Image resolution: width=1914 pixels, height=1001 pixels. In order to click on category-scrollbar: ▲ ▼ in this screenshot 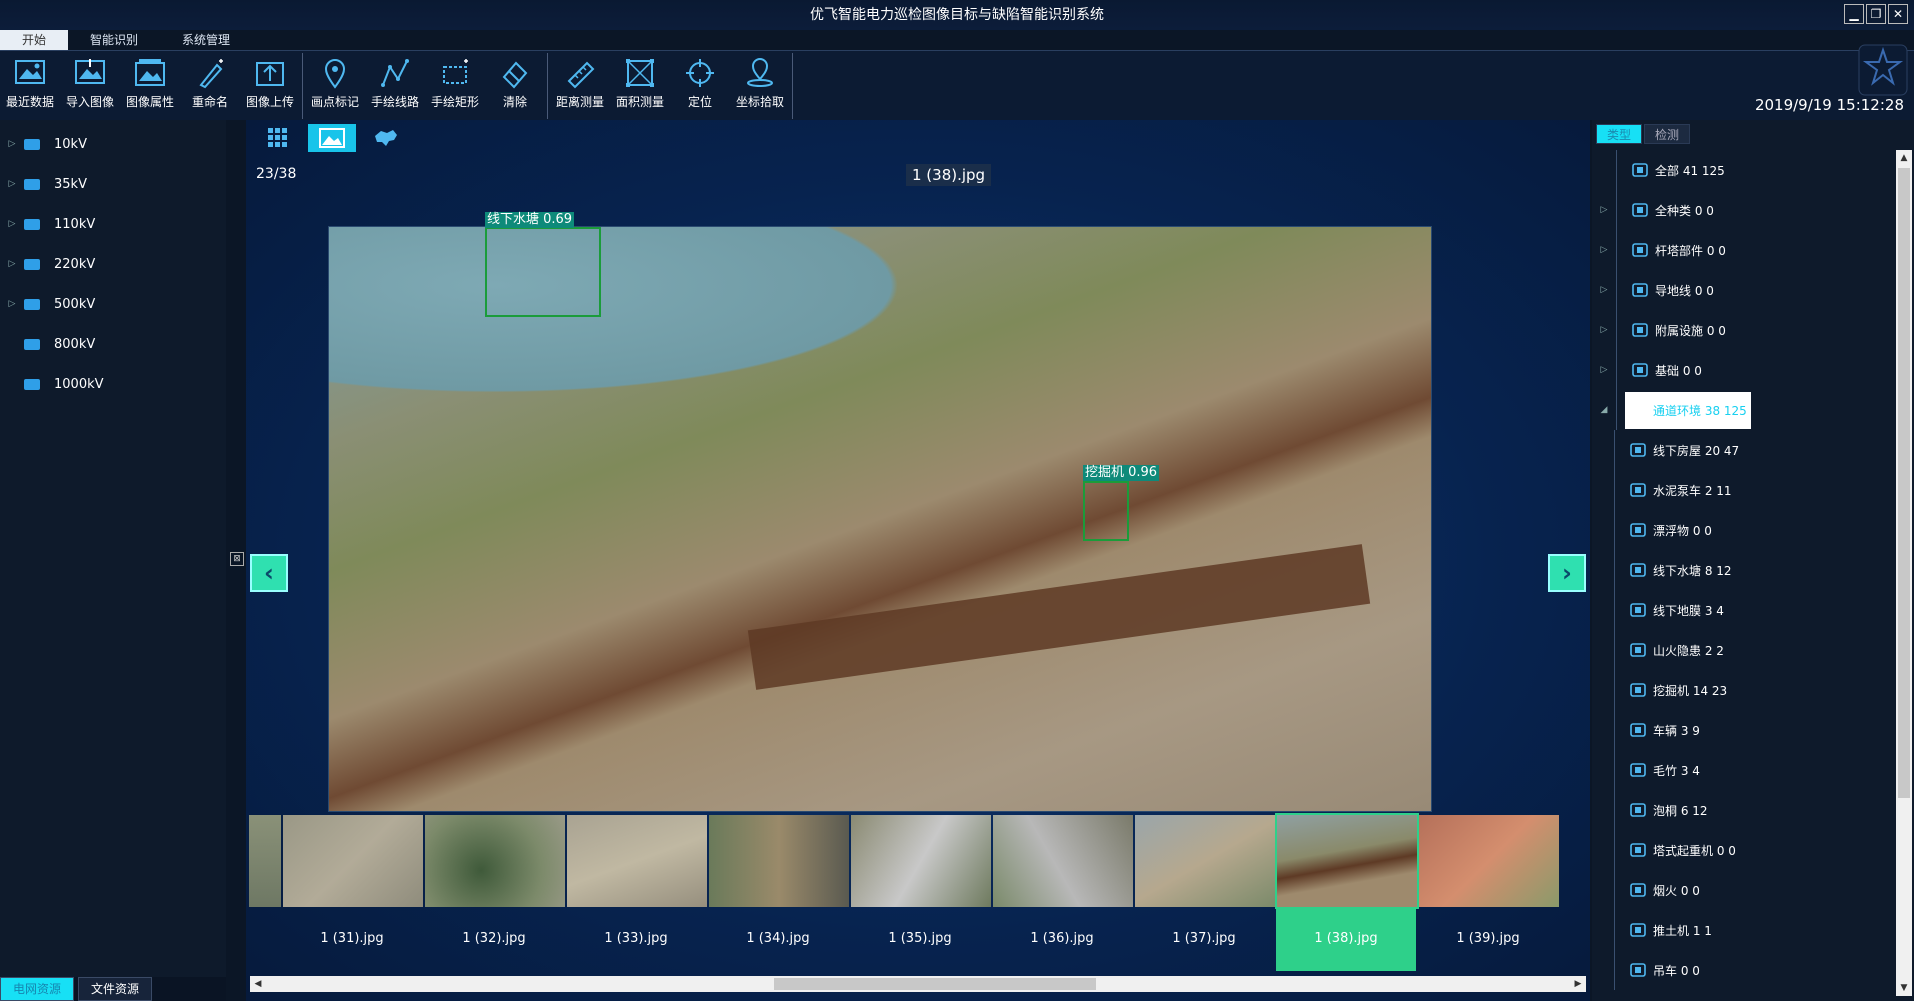, I will do `click(1904, 573)`.